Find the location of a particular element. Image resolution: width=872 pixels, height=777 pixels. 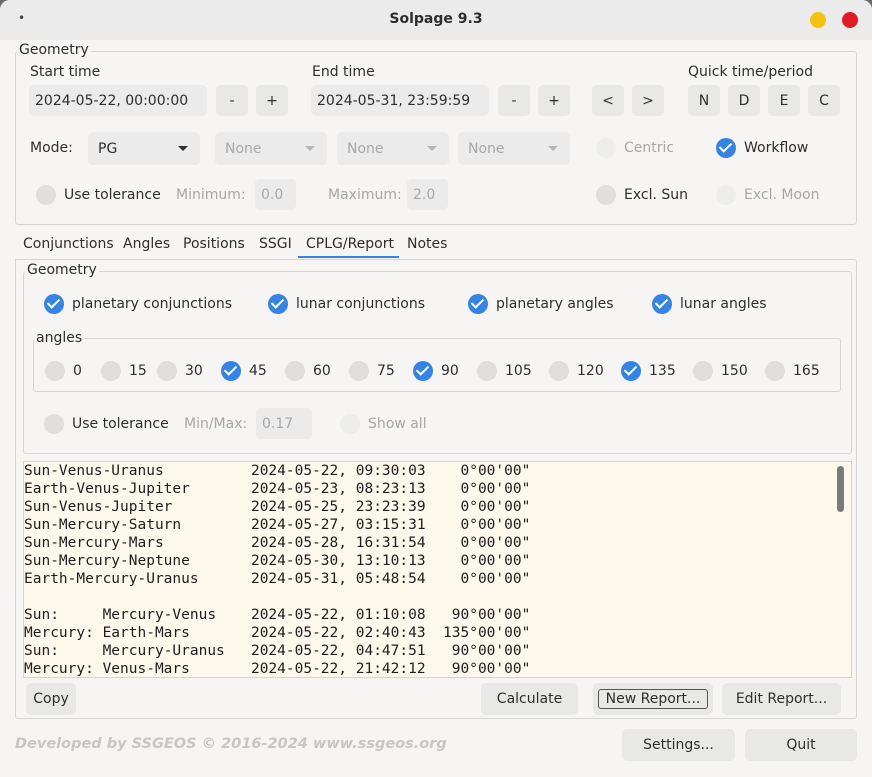

planetary-conjunctions-label: planetary conjunctions is located at coordinates (152, 304).